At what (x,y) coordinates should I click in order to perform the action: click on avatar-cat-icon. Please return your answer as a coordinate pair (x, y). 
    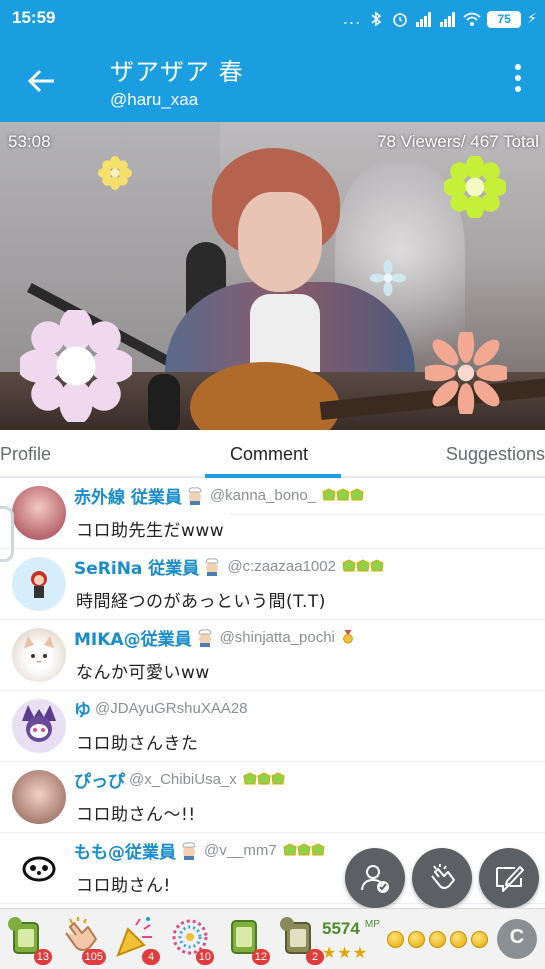
    Looking at the image, I should click on (39, 649).